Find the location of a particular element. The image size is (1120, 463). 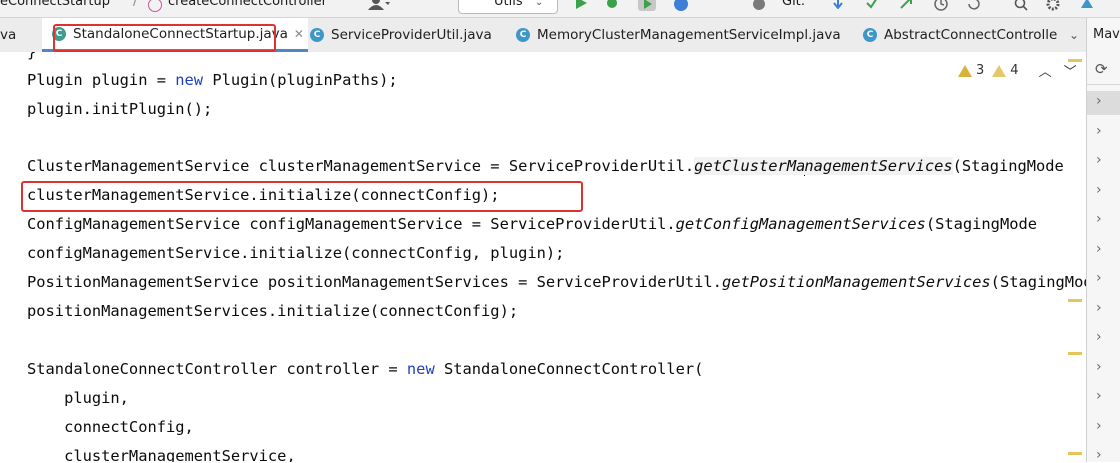

help-icon is located at coordinates (681, 5).